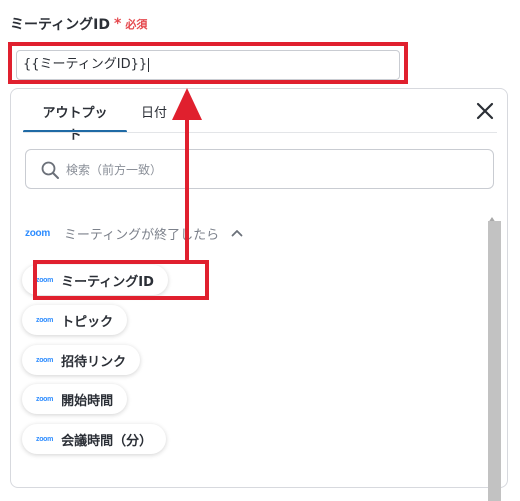 Image resolution: width=520 pixels, height=501 pixels. What do you see at coordinates (494, 361) in the screenshot?
I see `scrollbar-thumb` at bounding box center [494, 361].